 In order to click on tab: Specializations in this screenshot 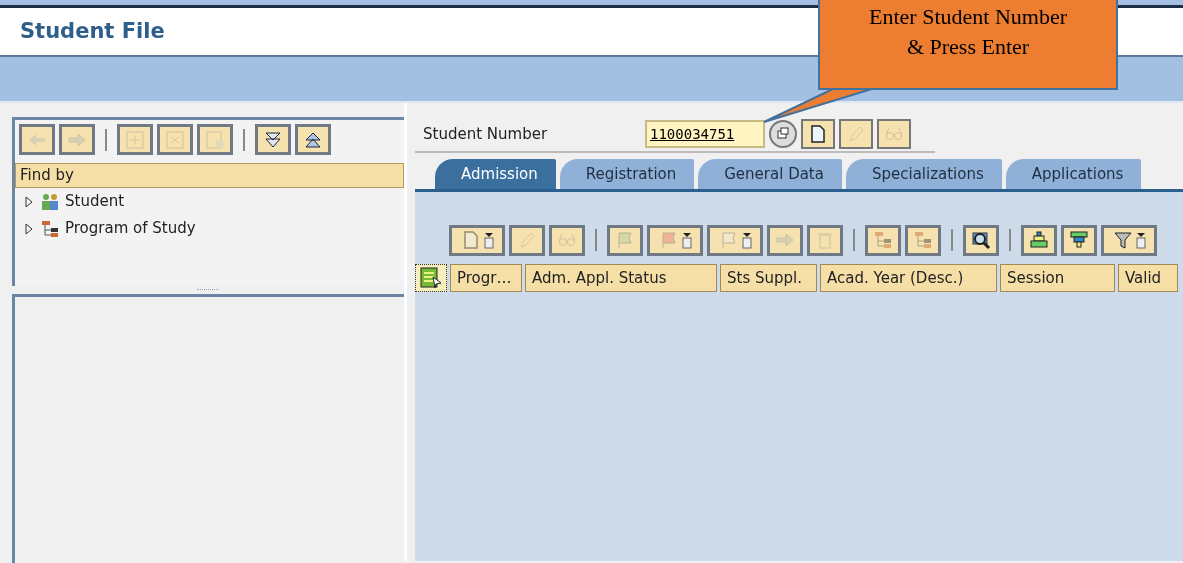, I will do `click(923, 174)`.